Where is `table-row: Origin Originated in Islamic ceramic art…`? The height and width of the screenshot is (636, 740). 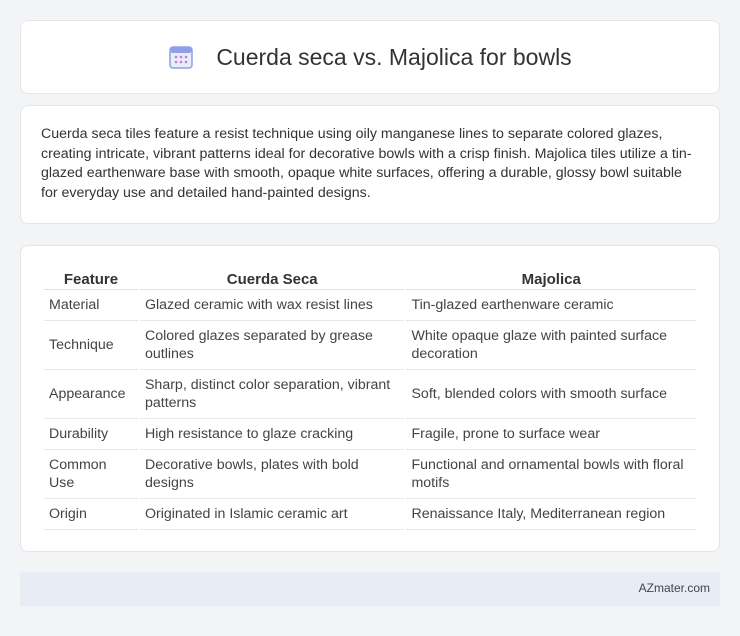
table-row: Origin Originated in Islamic ceramic art… is located at coordinates (370, 514).